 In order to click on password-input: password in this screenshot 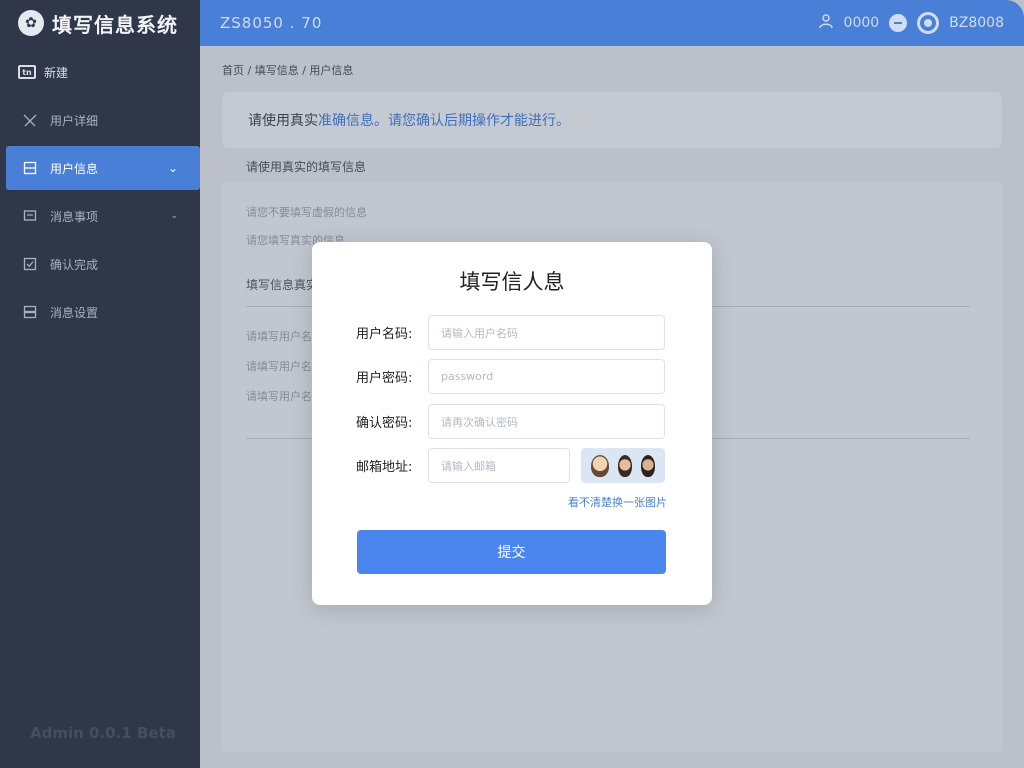, I will do `click(546, 376)`.